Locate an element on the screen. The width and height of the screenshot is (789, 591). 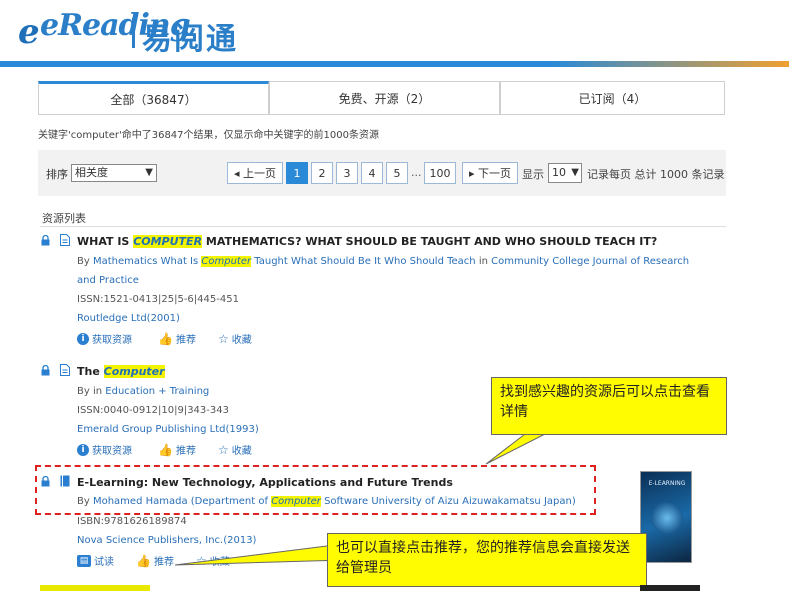
highlight-box is located at coordinates (315, 490).